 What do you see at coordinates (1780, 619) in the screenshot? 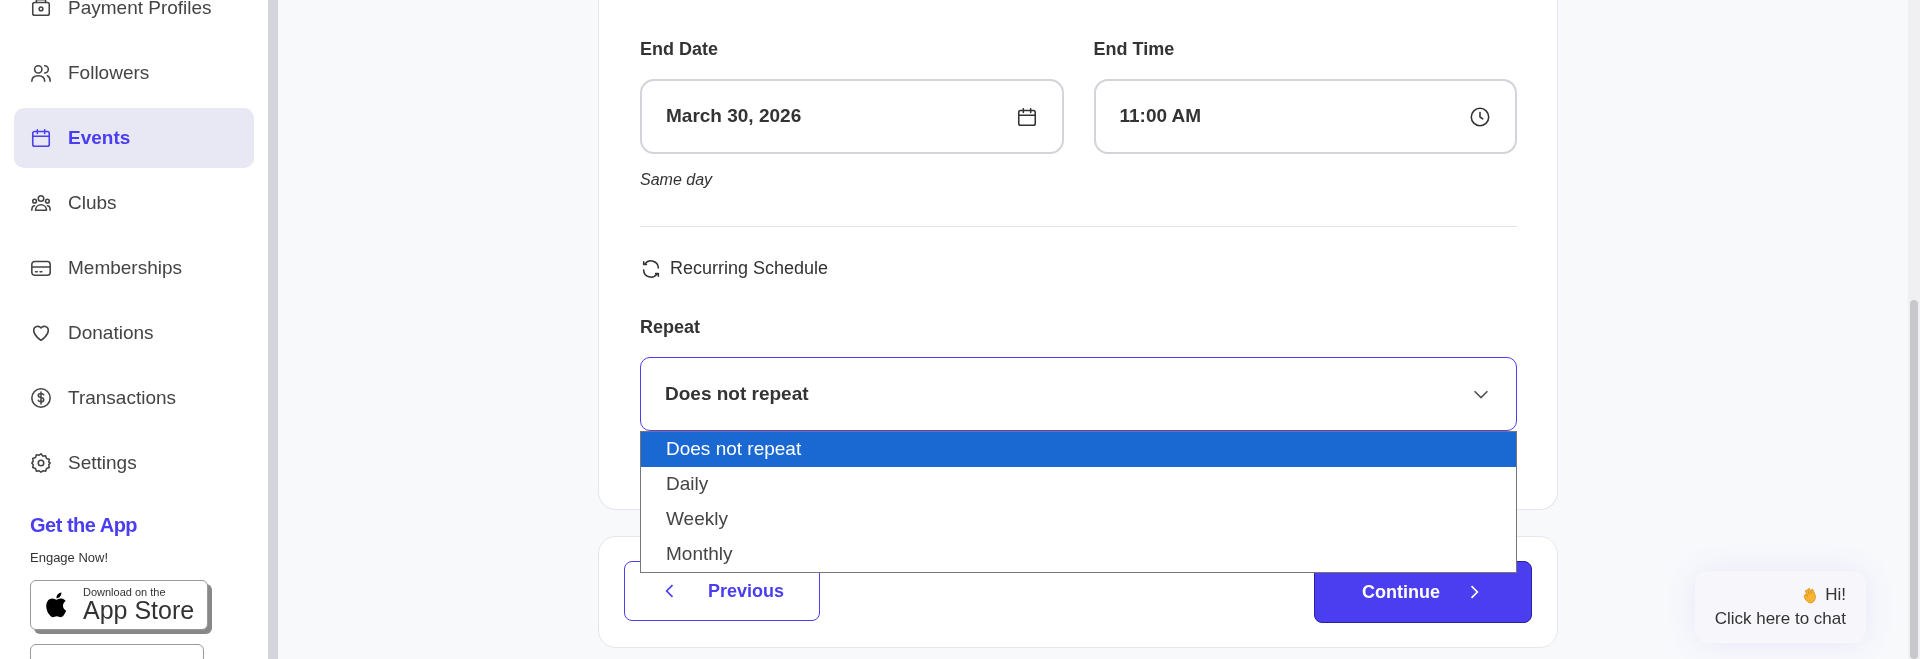
I see `chat-prompt: Click here to chat` at bounding box center [1780, 619].